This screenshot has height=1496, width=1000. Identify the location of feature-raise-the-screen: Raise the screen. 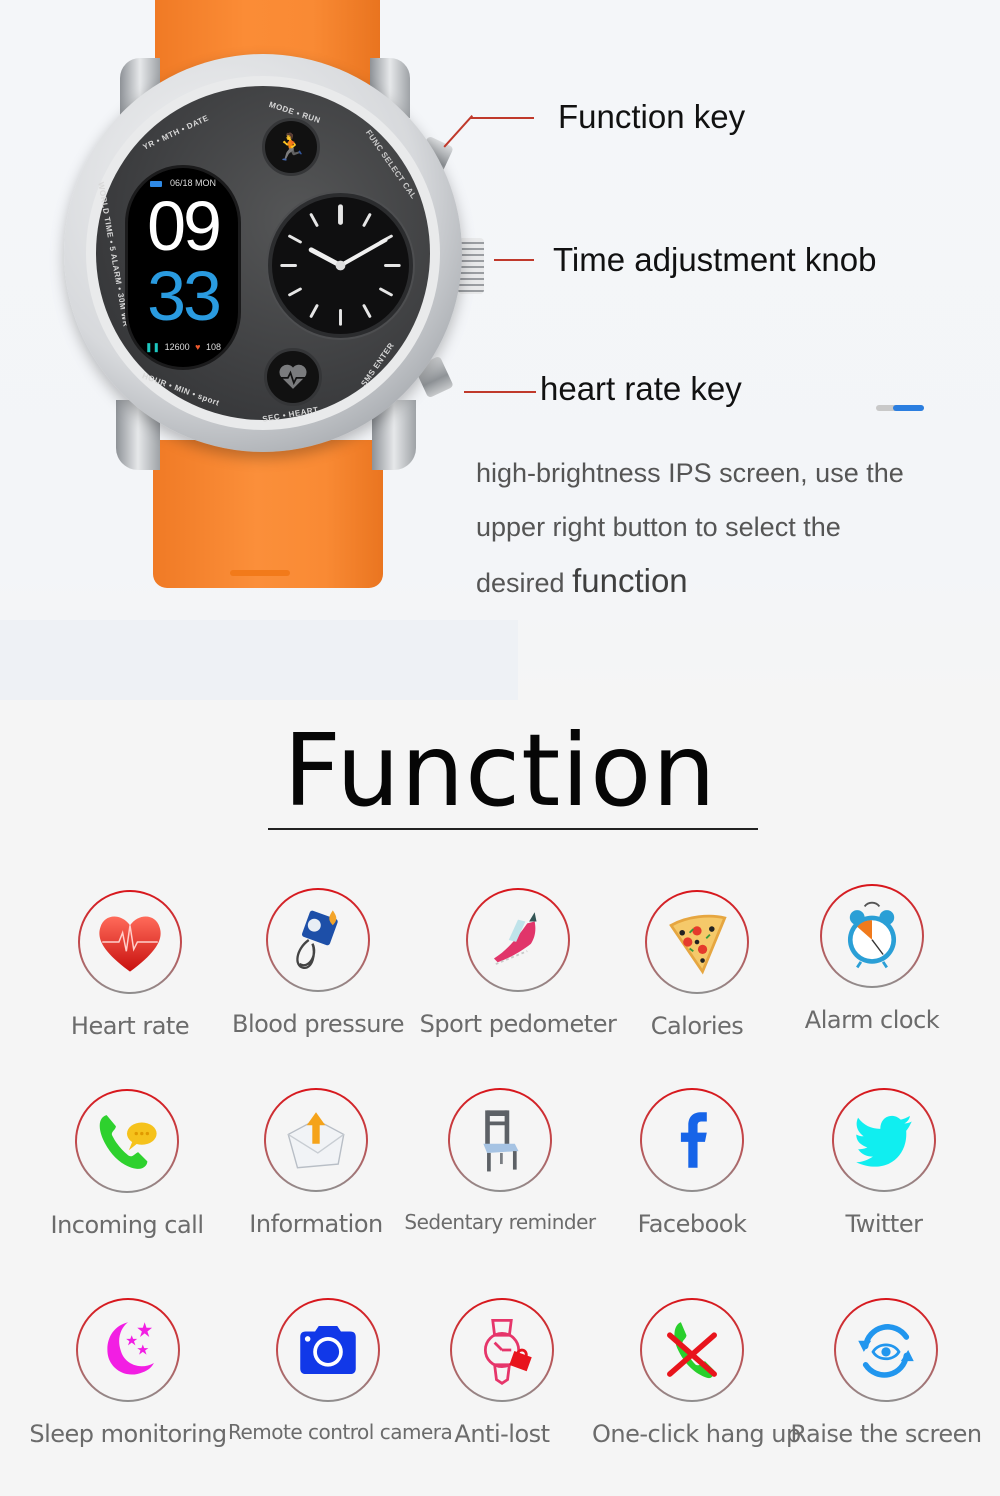
(886, 1373).